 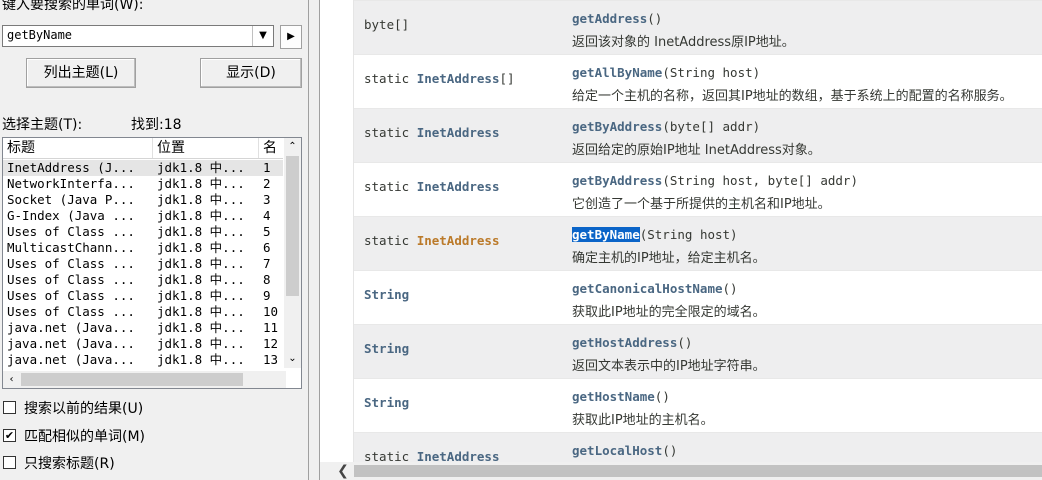 I want to click on list-item: Uses of Class ... jdk1.8 中... 7, so click(x=143, y=264).